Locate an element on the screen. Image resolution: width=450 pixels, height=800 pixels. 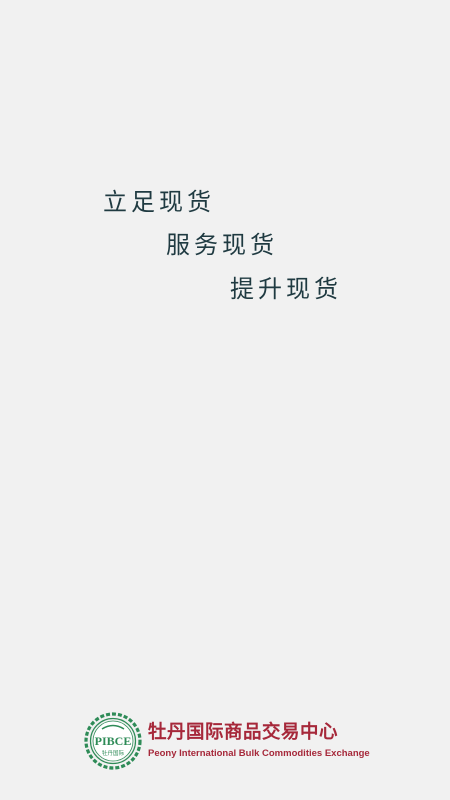
pibce-logo-icon: PIBCE 牡丹国际 is located at coordinates (113, 741).